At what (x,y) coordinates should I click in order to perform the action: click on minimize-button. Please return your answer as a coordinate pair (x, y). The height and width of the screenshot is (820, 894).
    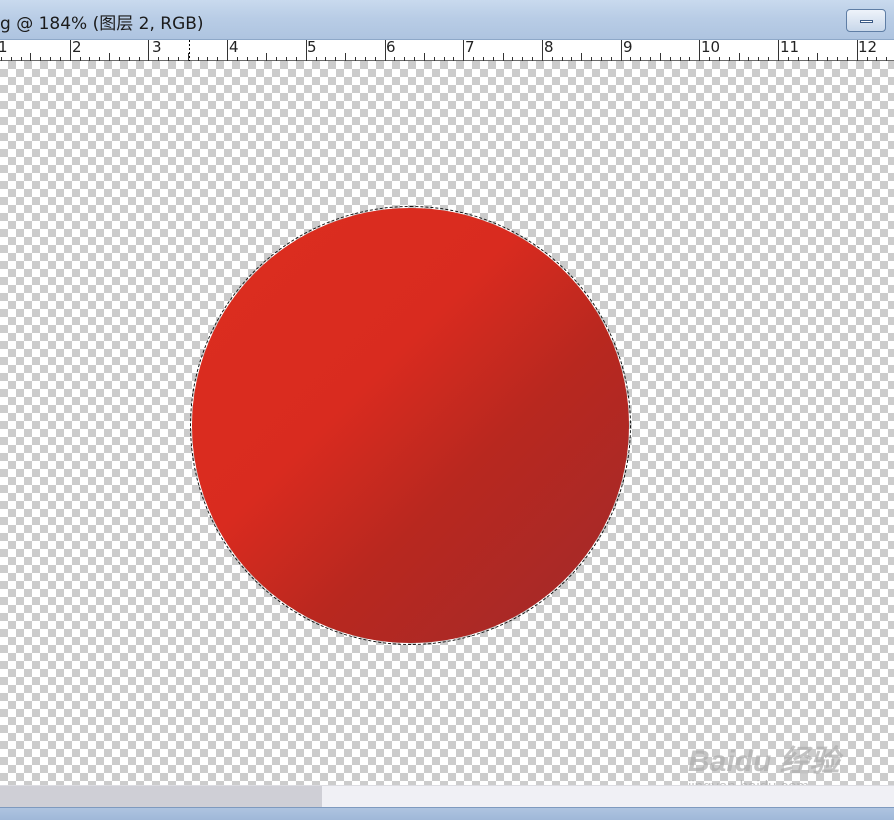
    Looking at the image, I should click on (866, 20).